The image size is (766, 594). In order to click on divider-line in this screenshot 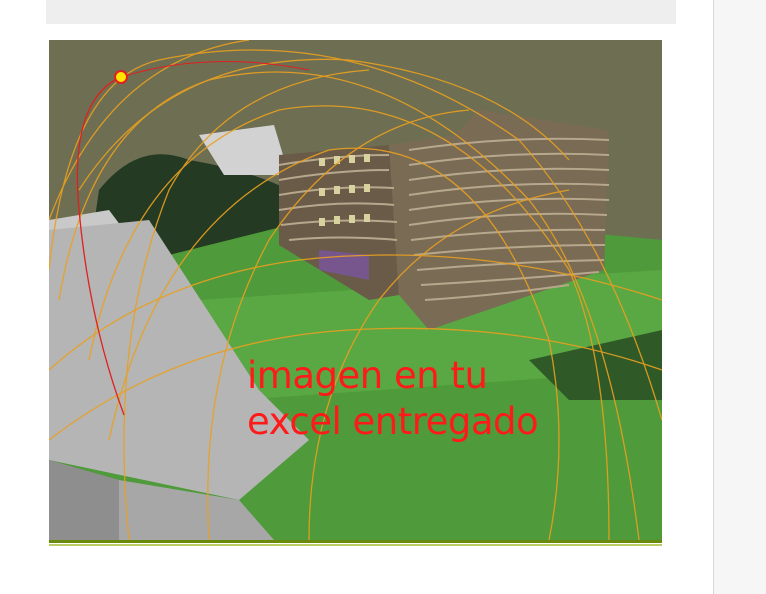, I will do `click(355, 541)`.